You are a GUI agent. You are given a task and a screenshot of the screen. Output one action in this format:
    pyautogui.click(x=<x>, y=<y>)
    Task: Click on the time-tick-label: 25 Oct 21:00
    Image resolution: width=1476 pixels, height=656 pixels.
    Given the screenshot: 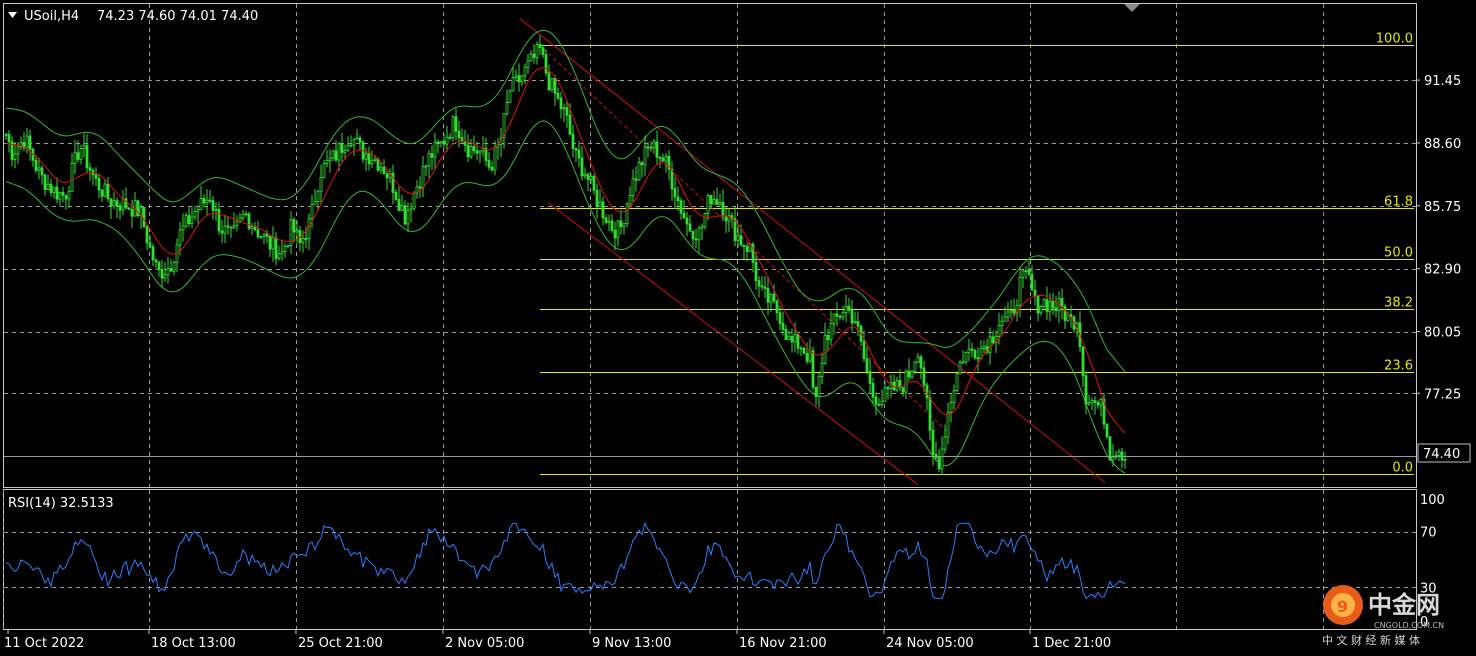 What is the action you would take?
    pyautogui.click(x=340, y=643)
    